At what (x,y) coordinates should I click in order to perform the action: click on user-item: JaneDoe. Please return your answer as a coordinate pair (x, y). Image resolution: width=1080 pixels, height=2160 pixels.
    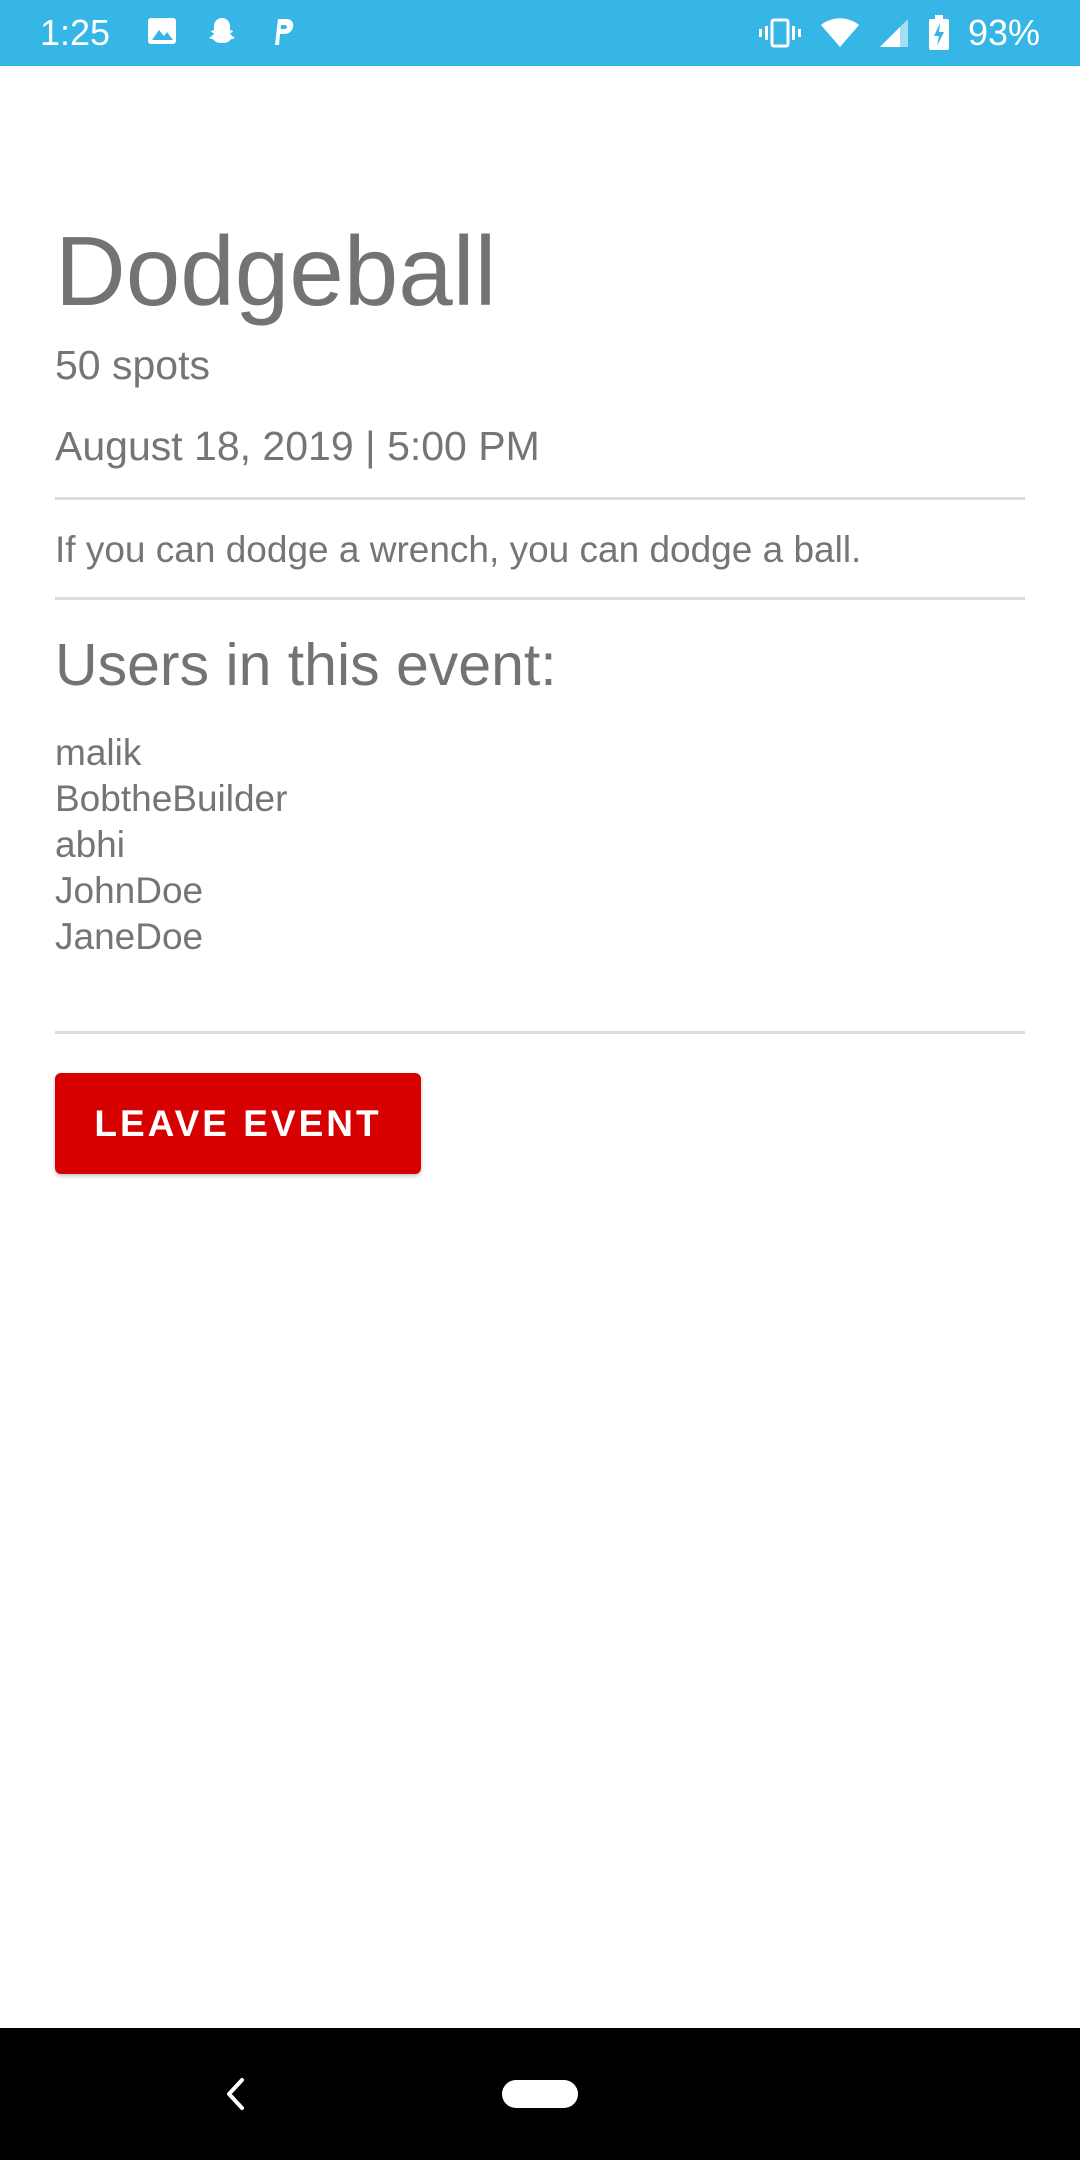
    Looking at the image, I should click on (129, 936).